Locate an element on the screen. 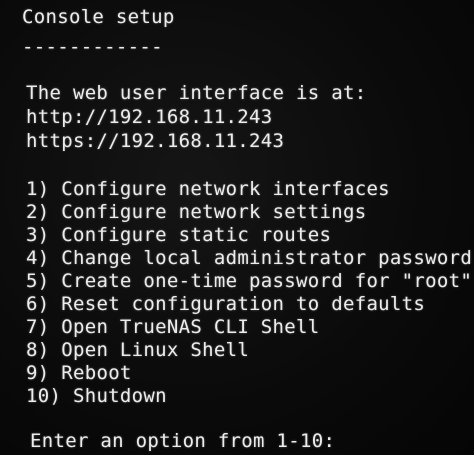  menu-item-label: Open Linux Shell is located at coordinates (155, 350).